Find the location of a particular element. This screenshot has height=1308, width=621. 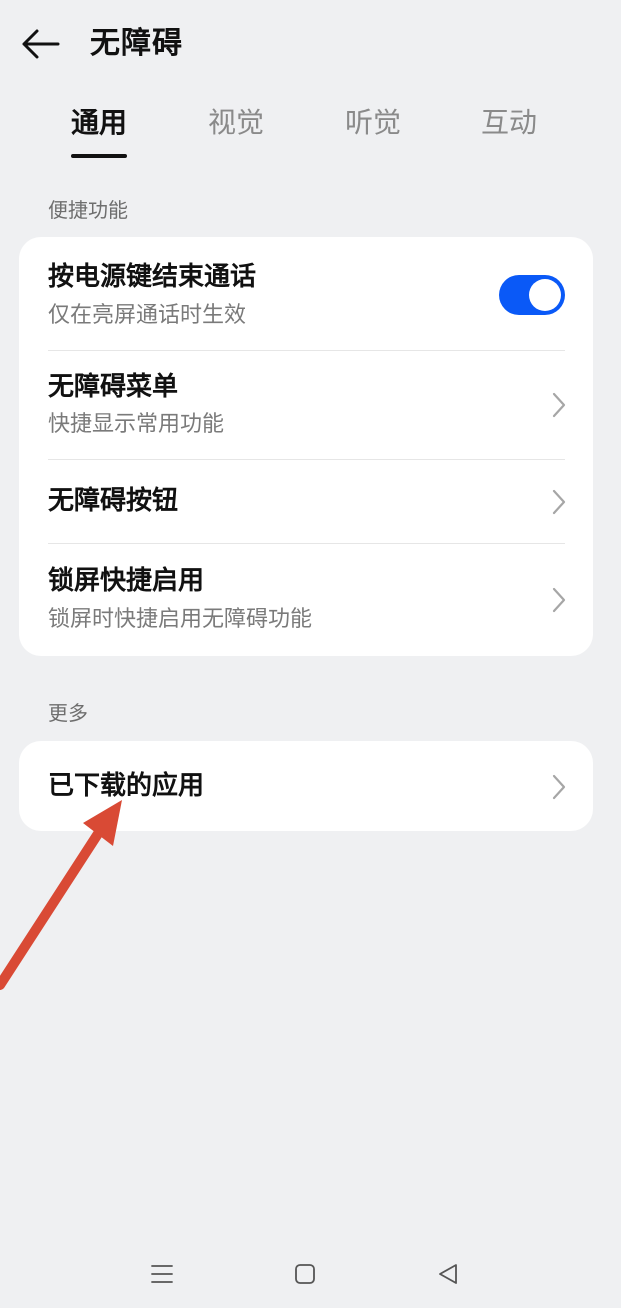

menu-lines-icon is located at coordinates (162, 1274).